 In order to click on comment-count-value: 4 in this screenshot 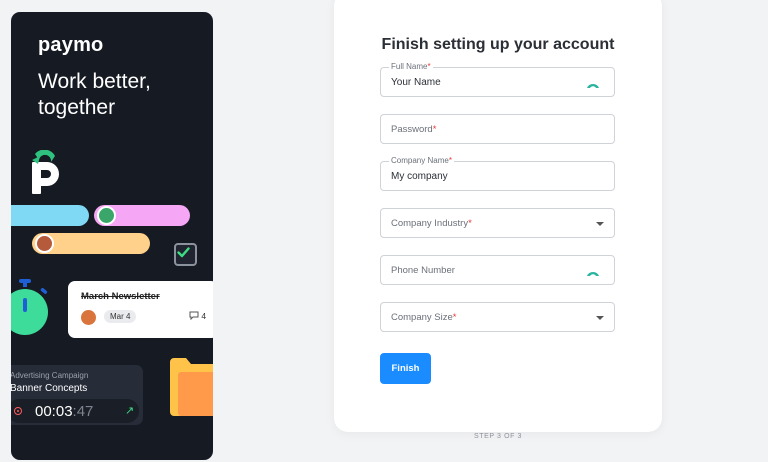, I will do `click(204, 316)`.